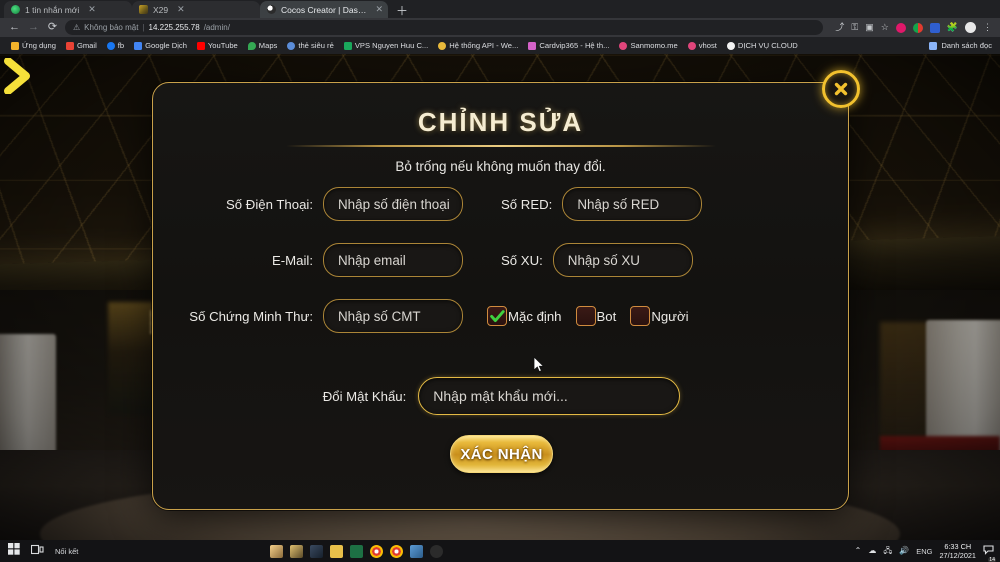 The height and width of the screenshot is (562, 1000). Describe the element at coordinates (659, 316) in the screenshot. I see `checkbox-person: Người` at that location.